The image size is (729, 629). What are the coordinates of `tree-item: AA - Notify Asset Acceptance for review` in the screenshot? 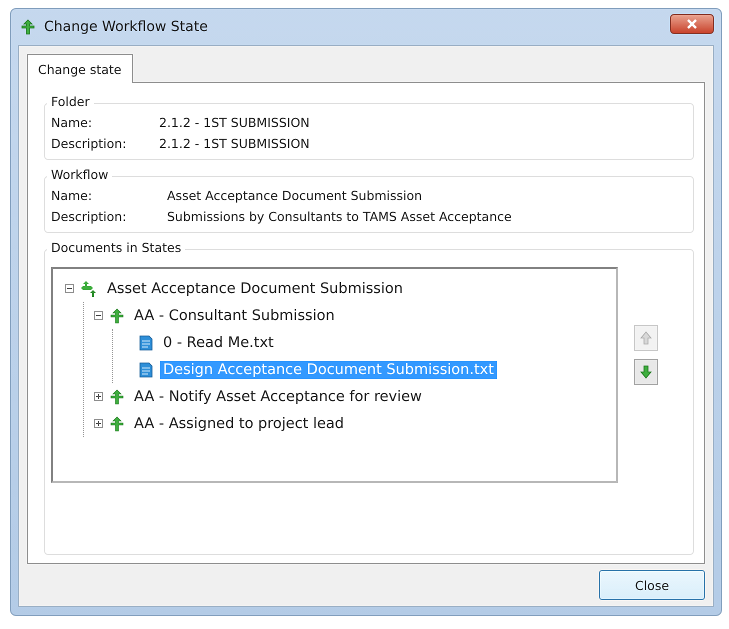 It's located at (278, 397).